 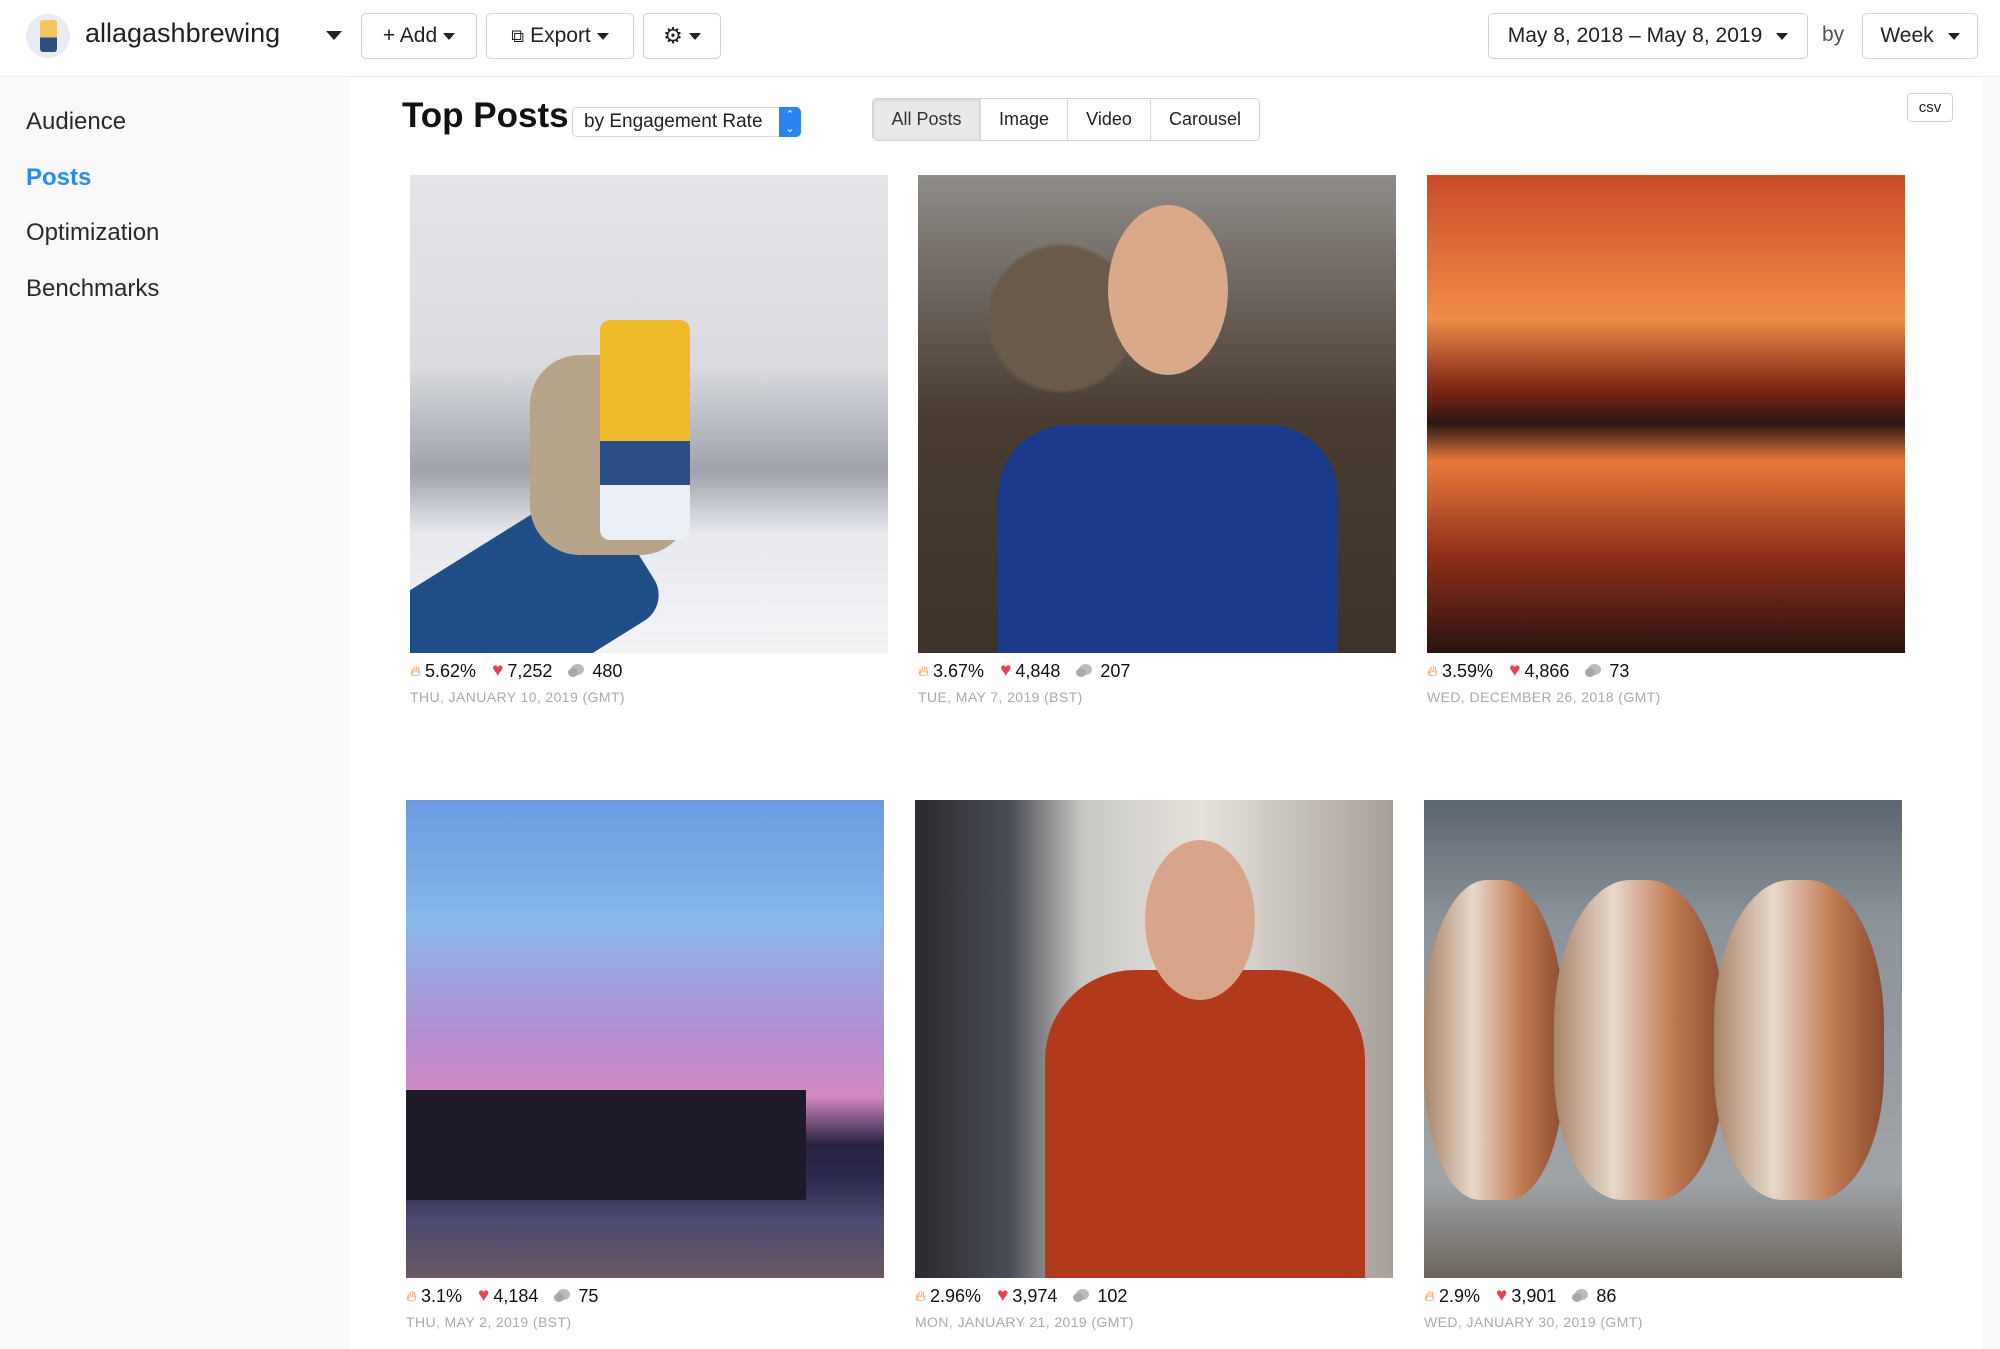 What do you see at coordinates (442, 1295) in the screenshot?
I see `engagement-rate: 3.1%` at bounding box center [442, 1295].